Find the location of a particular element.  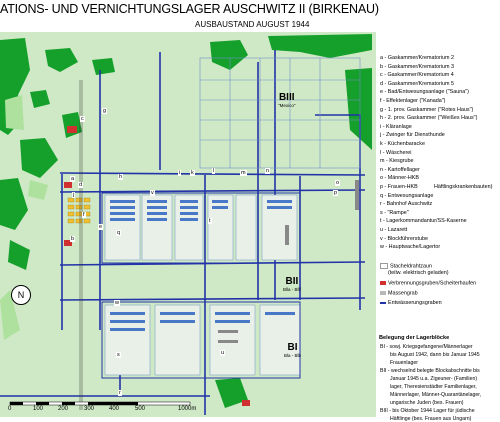

sector-b1-code: BI is located at coordinates (292, 347).